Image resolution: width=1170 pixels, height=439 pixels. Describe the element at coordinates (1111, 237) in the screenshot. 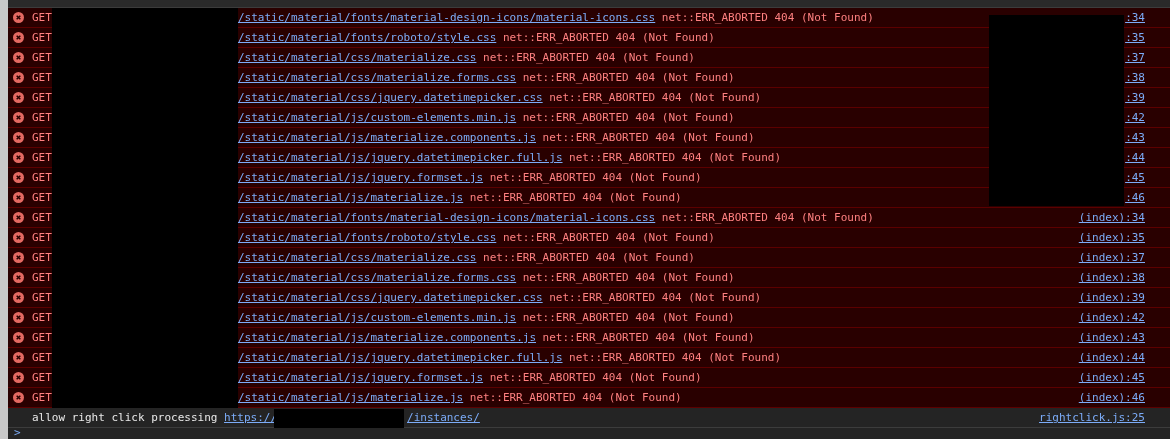

I see `source-link: (index):35` at that location.